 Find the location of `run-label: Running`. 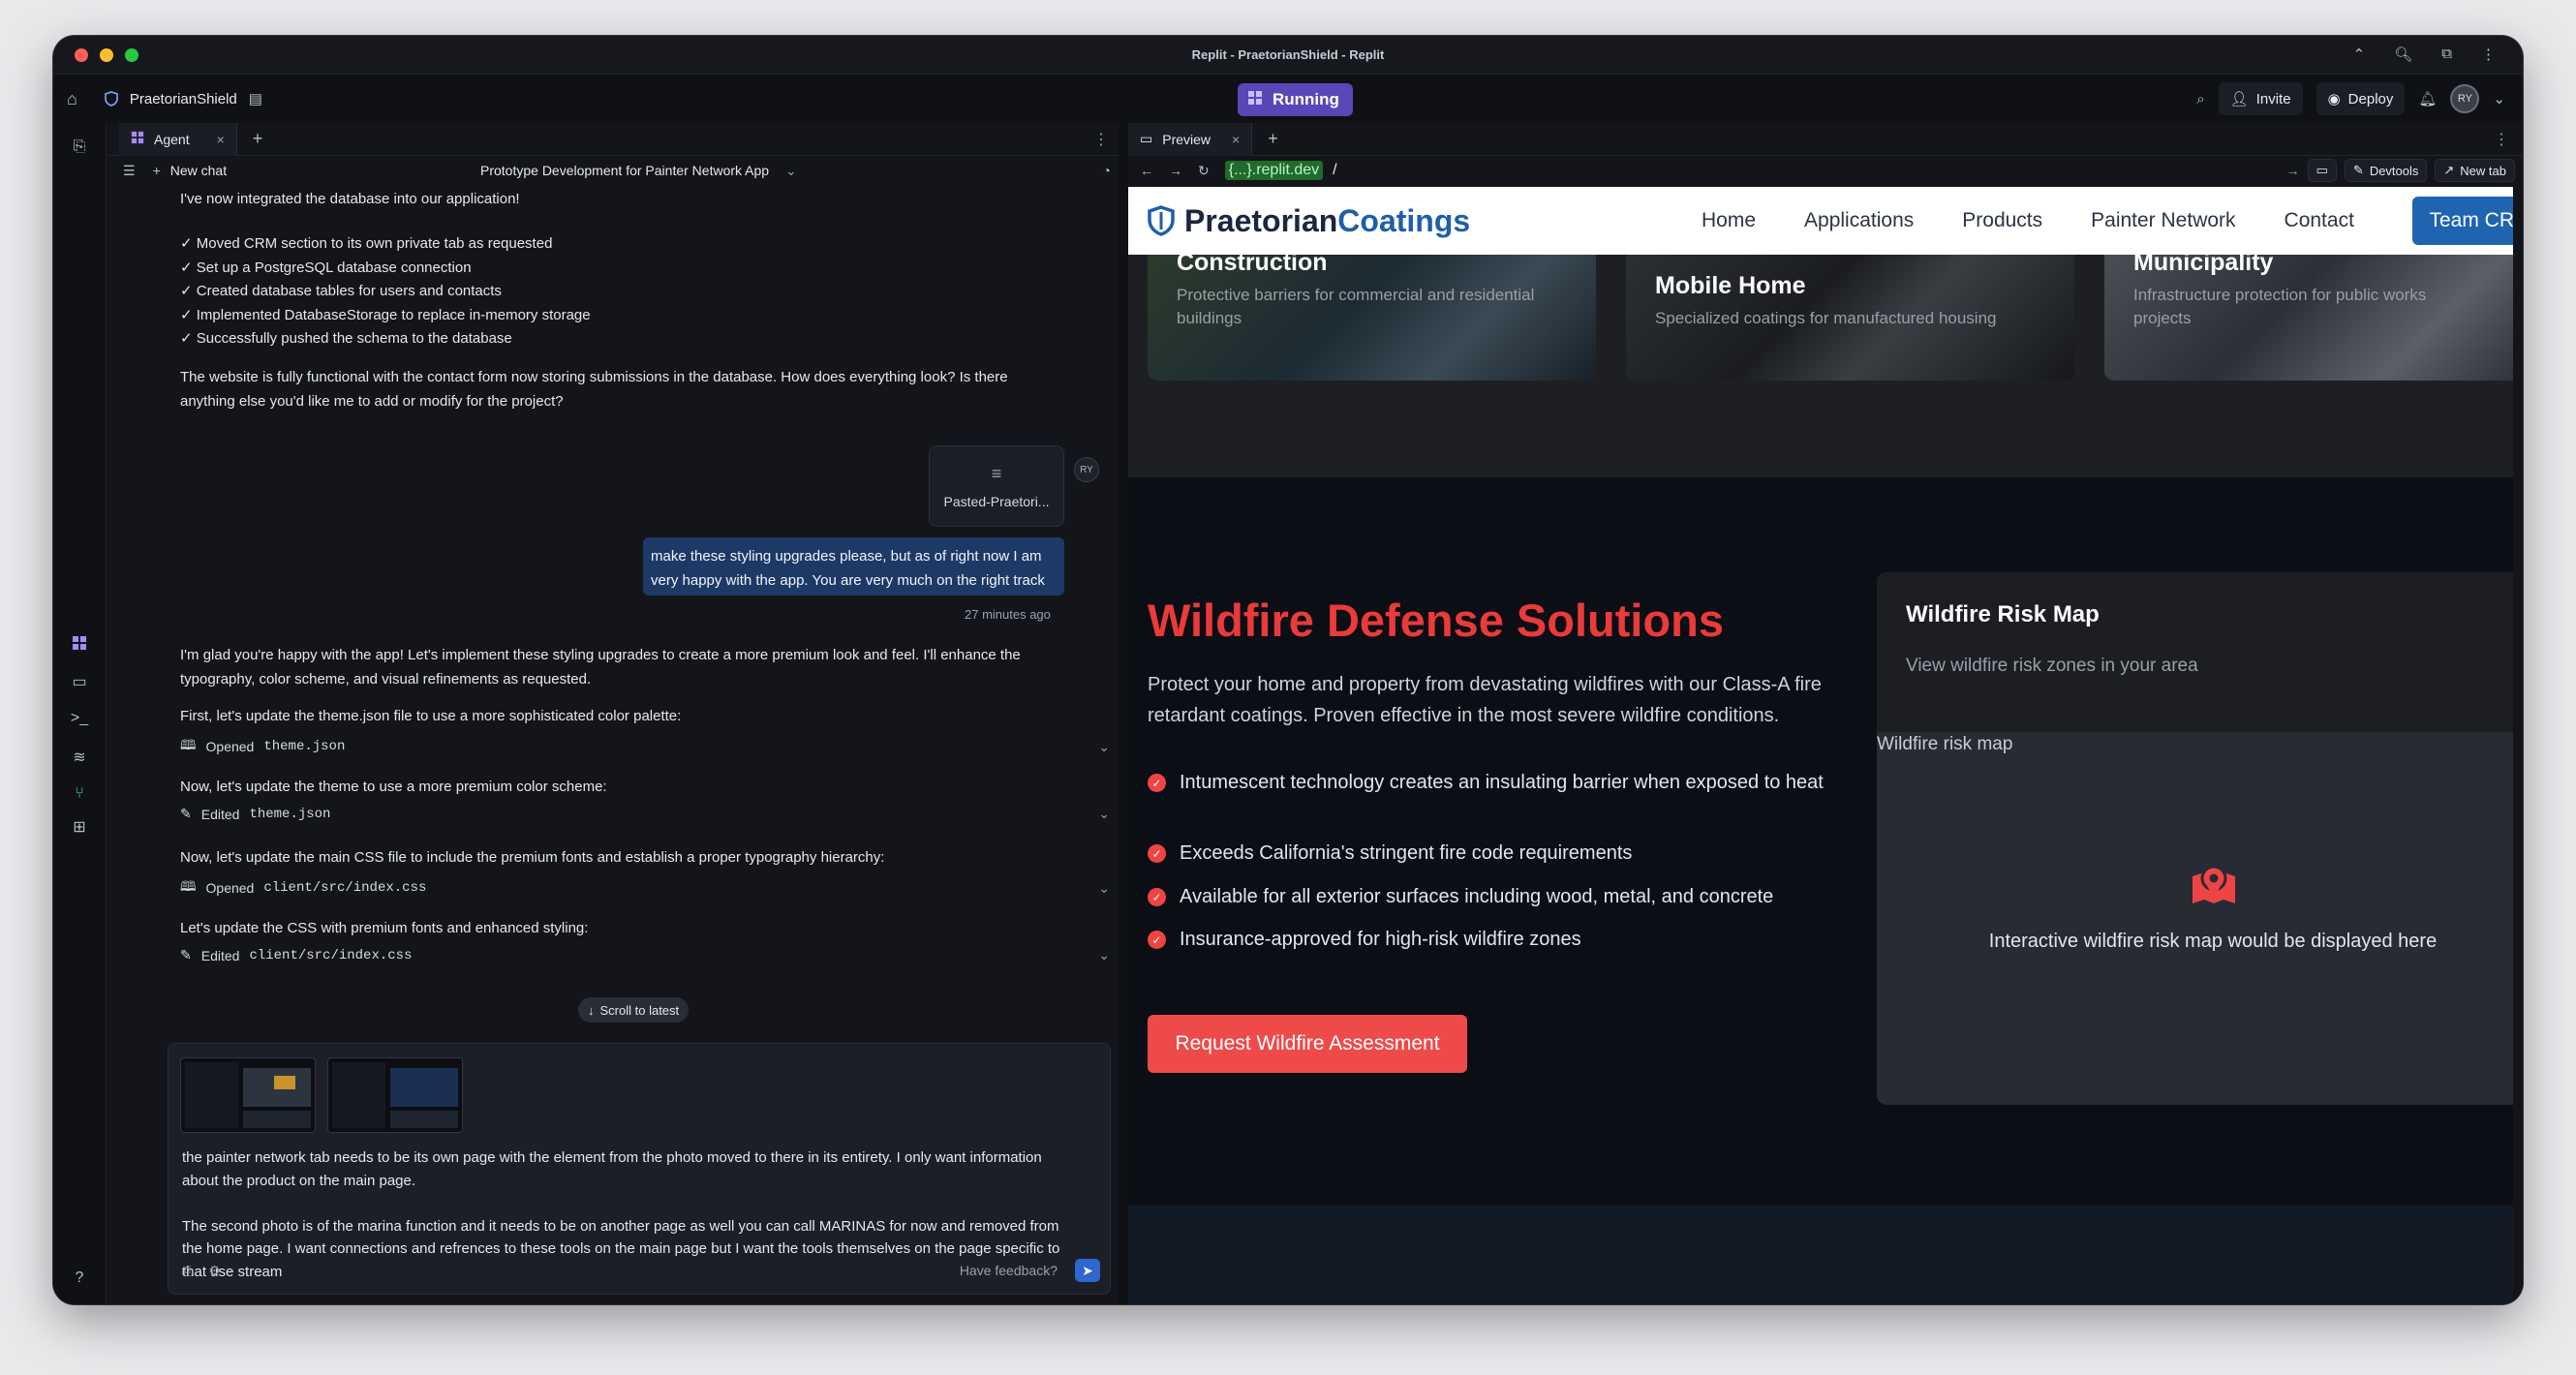

run-label: Running is located at coordinates (1306, 99).